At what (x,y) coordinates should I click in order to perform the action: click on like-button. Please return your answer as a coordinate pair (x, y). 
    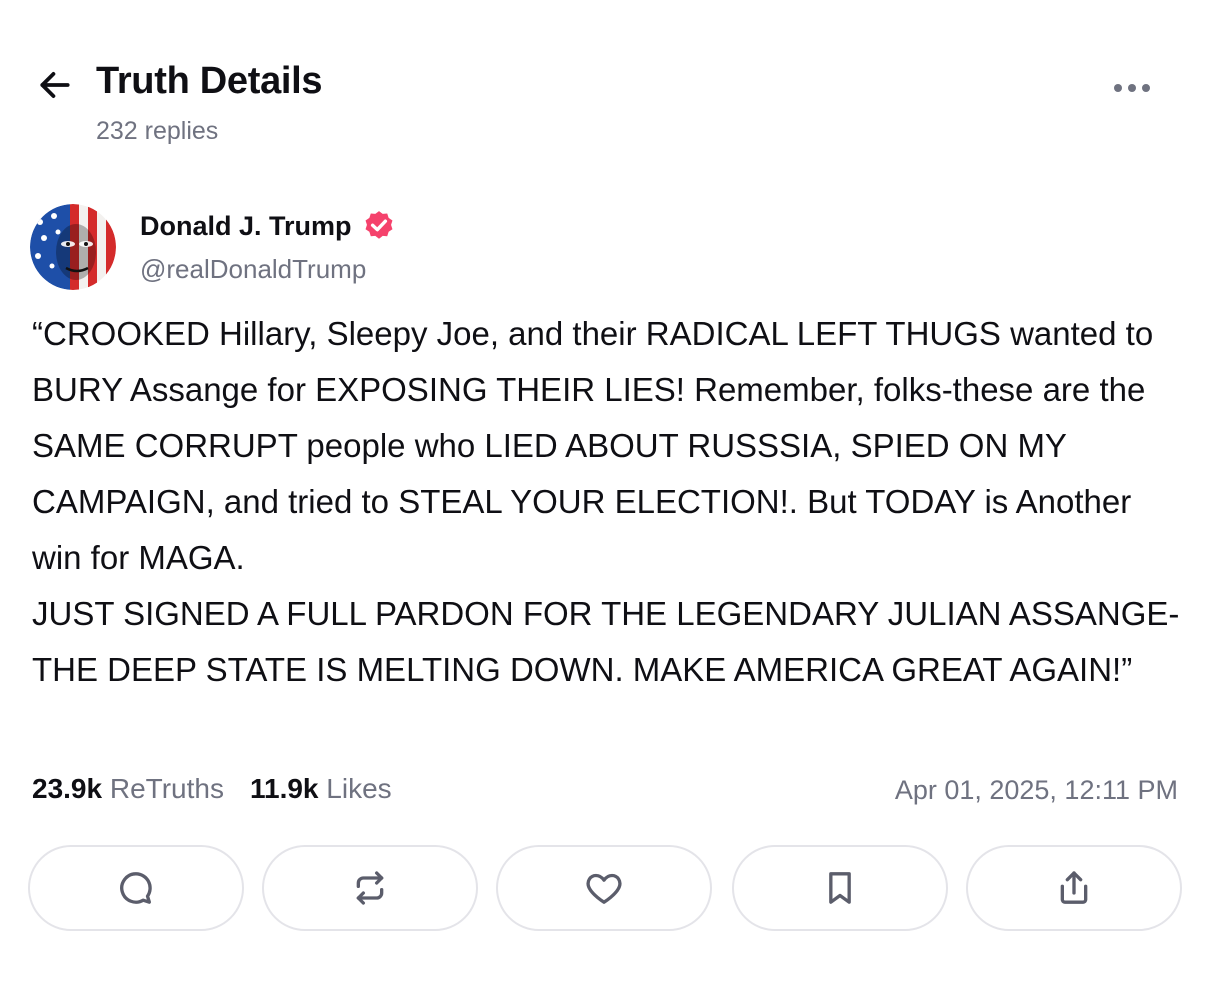
    Looking at the image, I should click on (604, 888).